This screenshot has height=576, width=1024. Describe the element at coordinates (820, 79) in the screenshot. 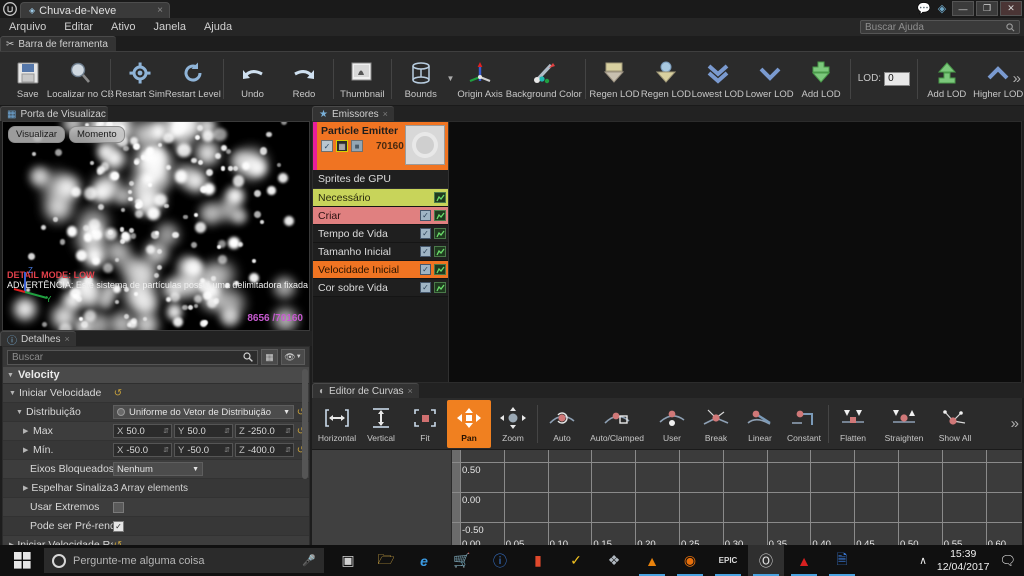

I see `add-lod-down-button: Add LOD` at that location.